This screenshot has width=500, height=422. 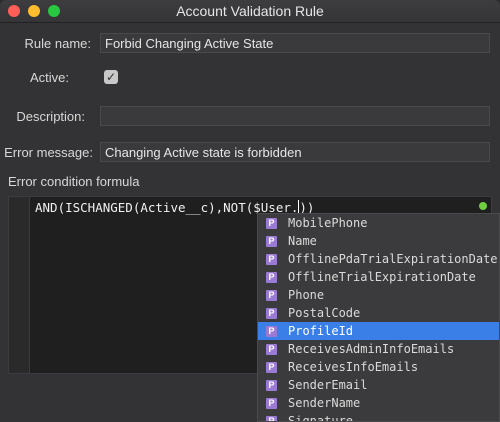 I want to click on autocomplete-item-label: Signature, so click(x=321, y=418).